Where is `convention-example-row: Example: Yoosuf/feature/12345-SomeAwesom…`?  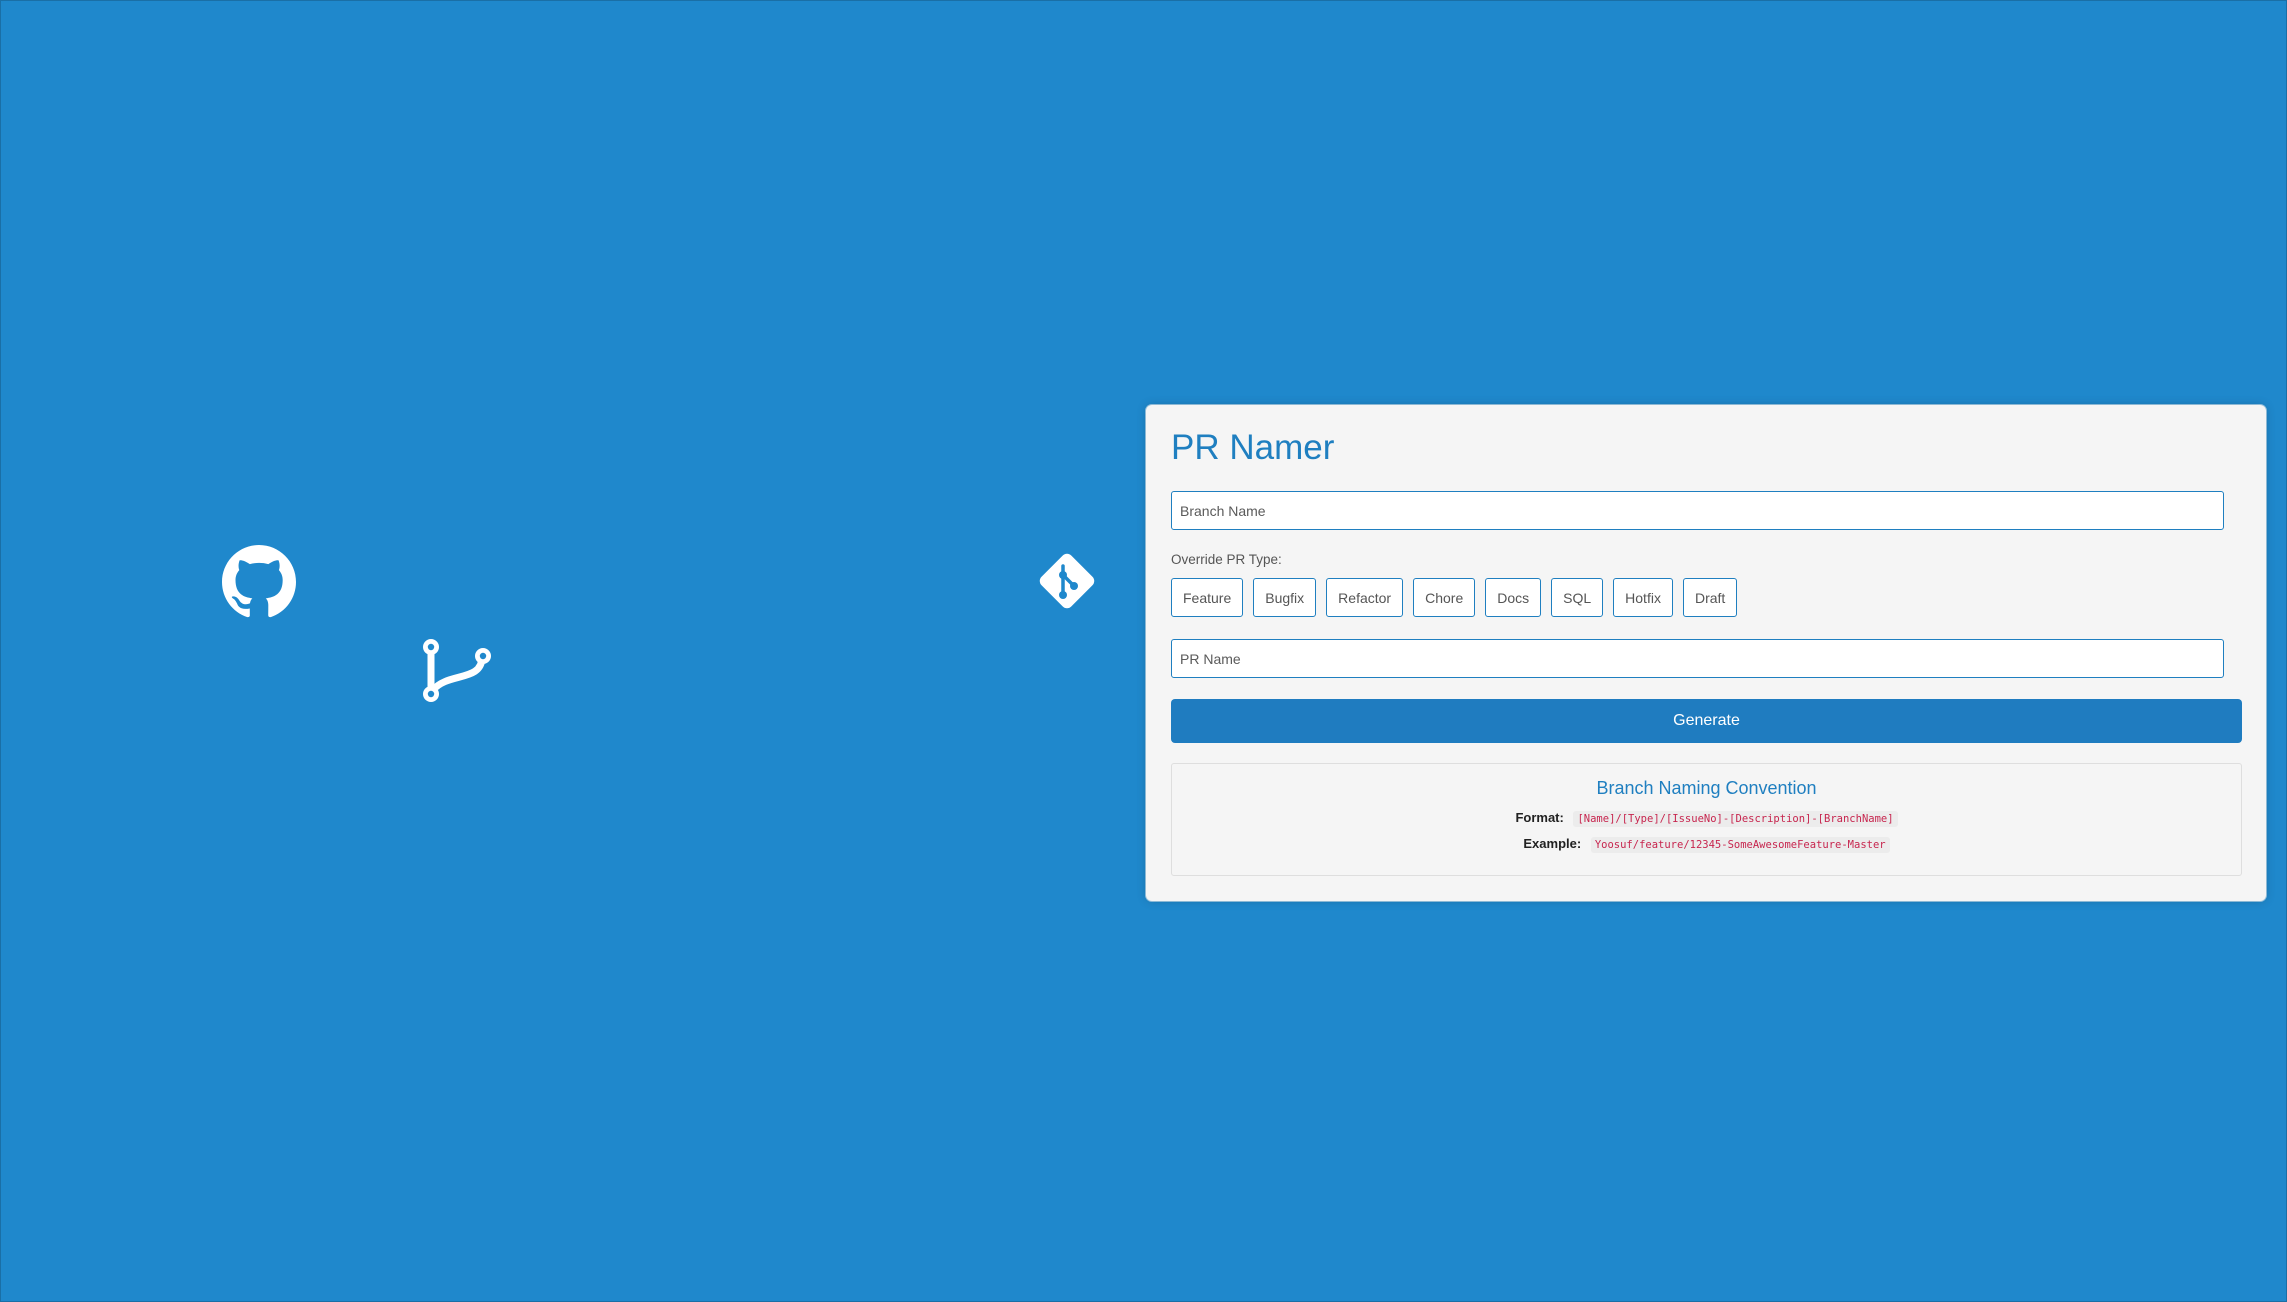
convention-example-row: Example: Yoosuf/feature/12345-SomeAwesom… is located at coordinates (1706, 844).